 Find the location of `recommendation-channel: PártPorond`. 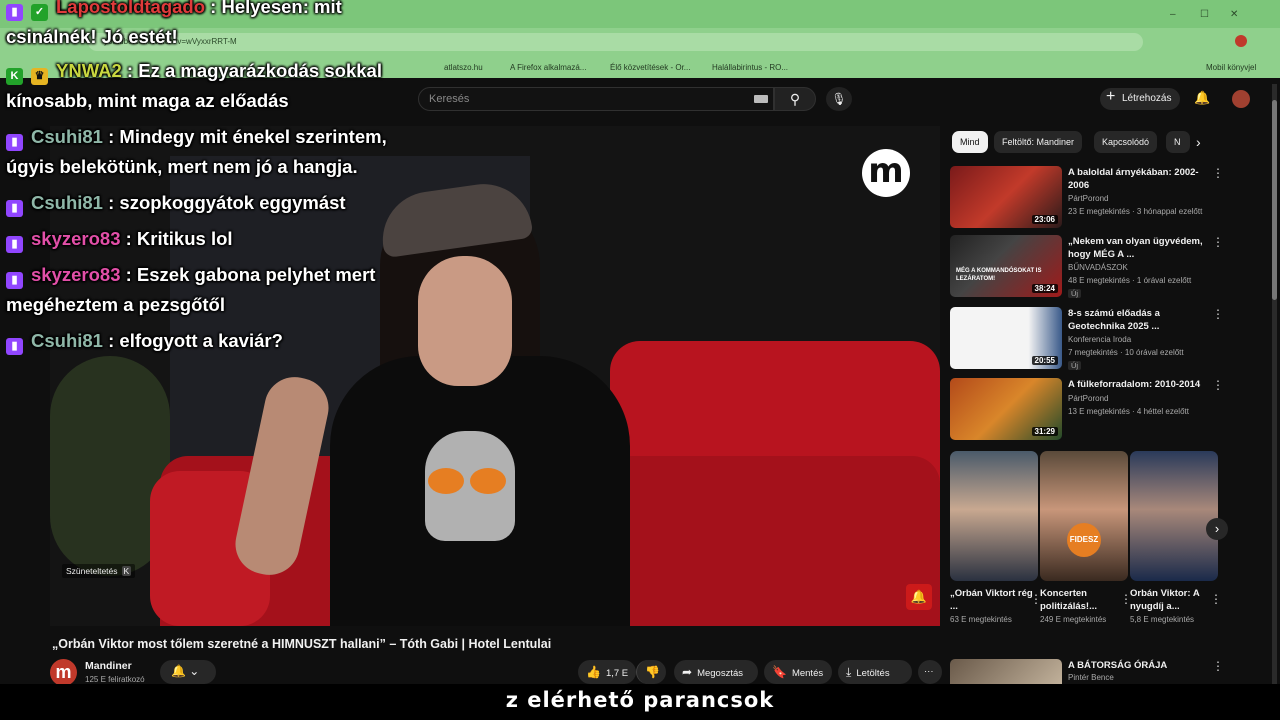

recommendation-channel: PártPorond is located at coordinates (1088, 398).